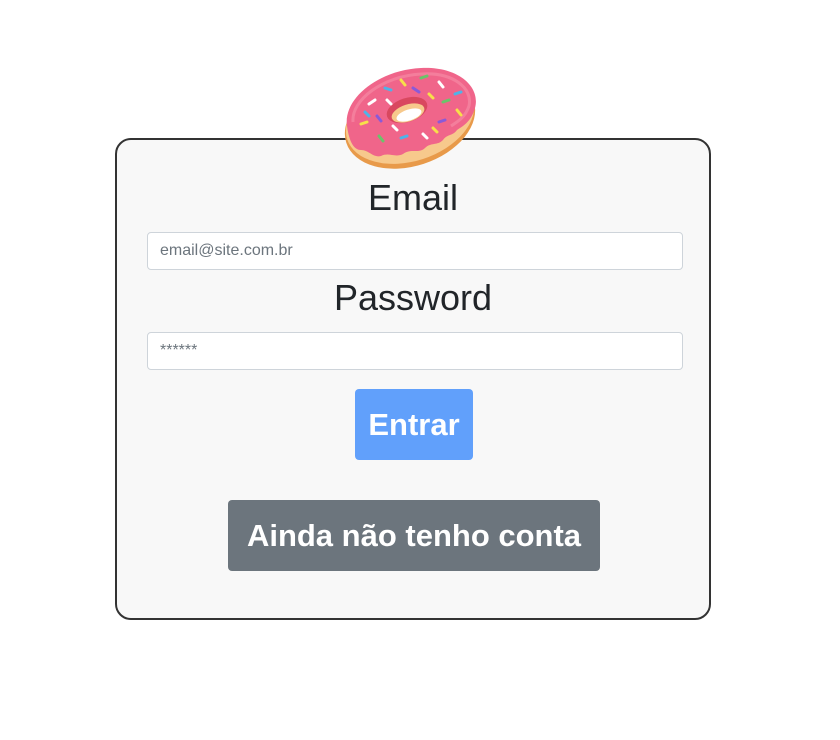 The height and width of the screenshot is (740, 840). Describe the element at coordinates (413, 297) in the screenshot. I see `password-label: Password` at that location.